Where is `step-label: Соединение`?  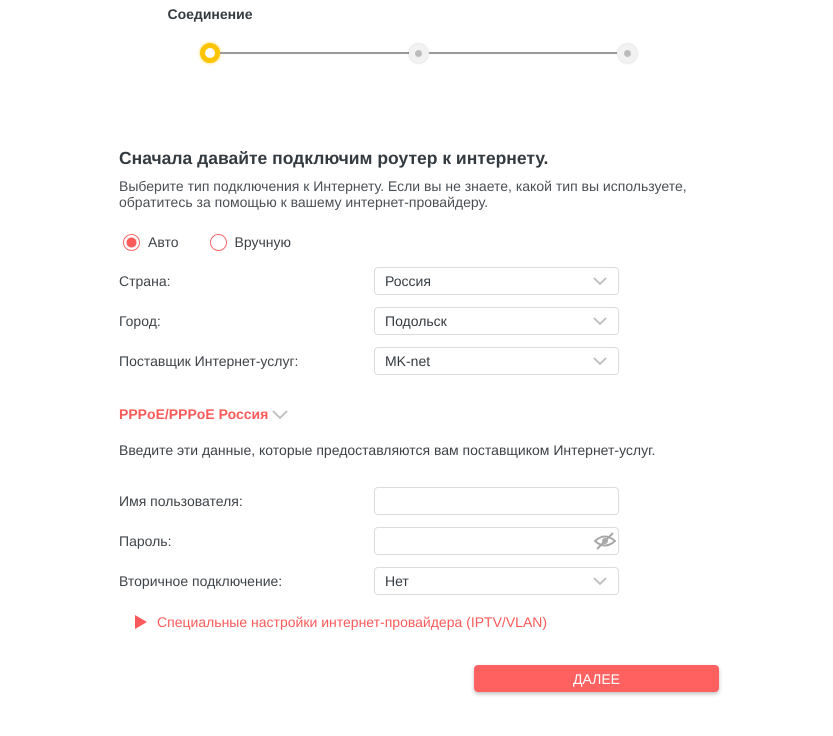 step-label: Соединение is located at coordinates (210, 14).